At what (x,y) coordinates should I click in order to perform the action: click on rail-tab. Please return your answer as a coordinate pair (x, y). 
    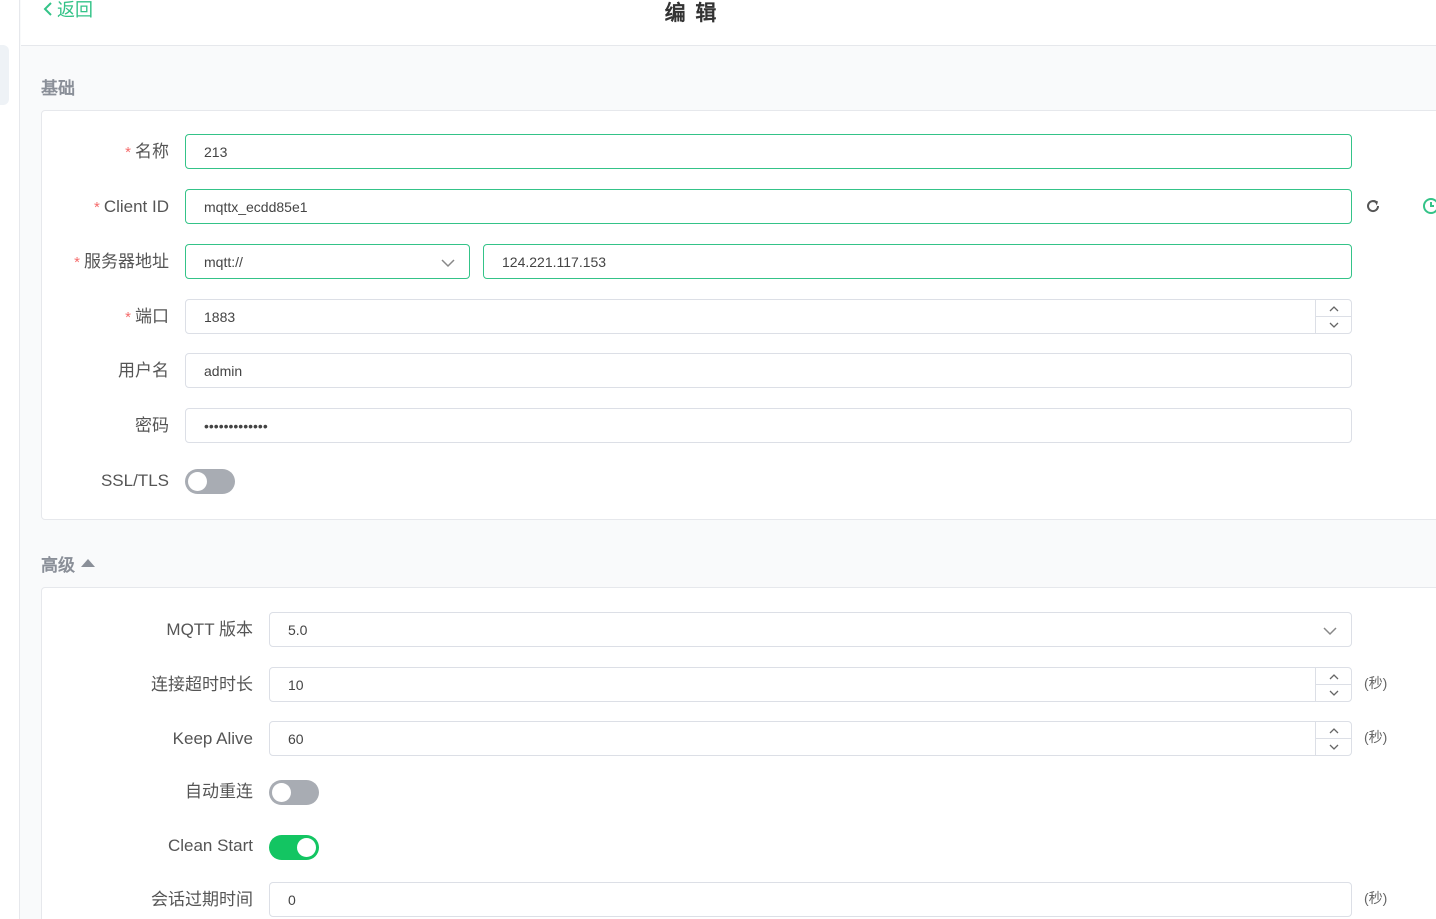
    Looking at the image, I should click on (4, 75).